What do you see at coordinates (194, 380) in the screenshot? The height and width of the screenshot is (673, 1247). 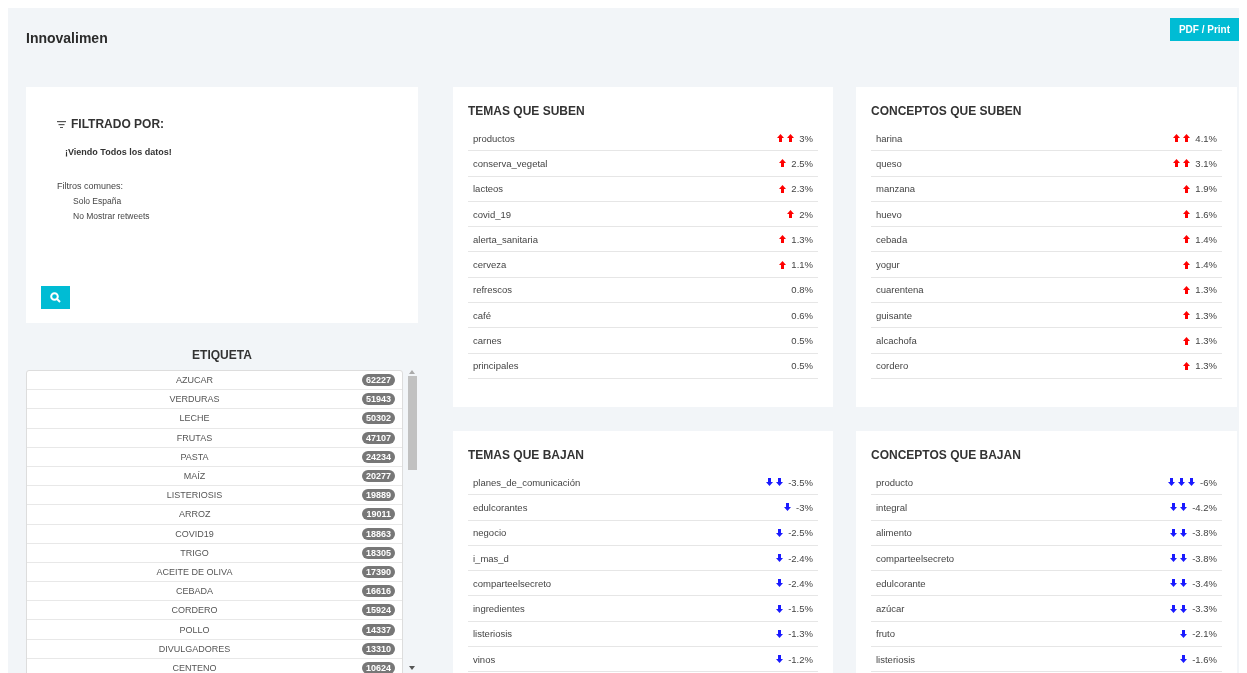 I see `tag-label: AZUCAR` at bounding box center [194, 380].